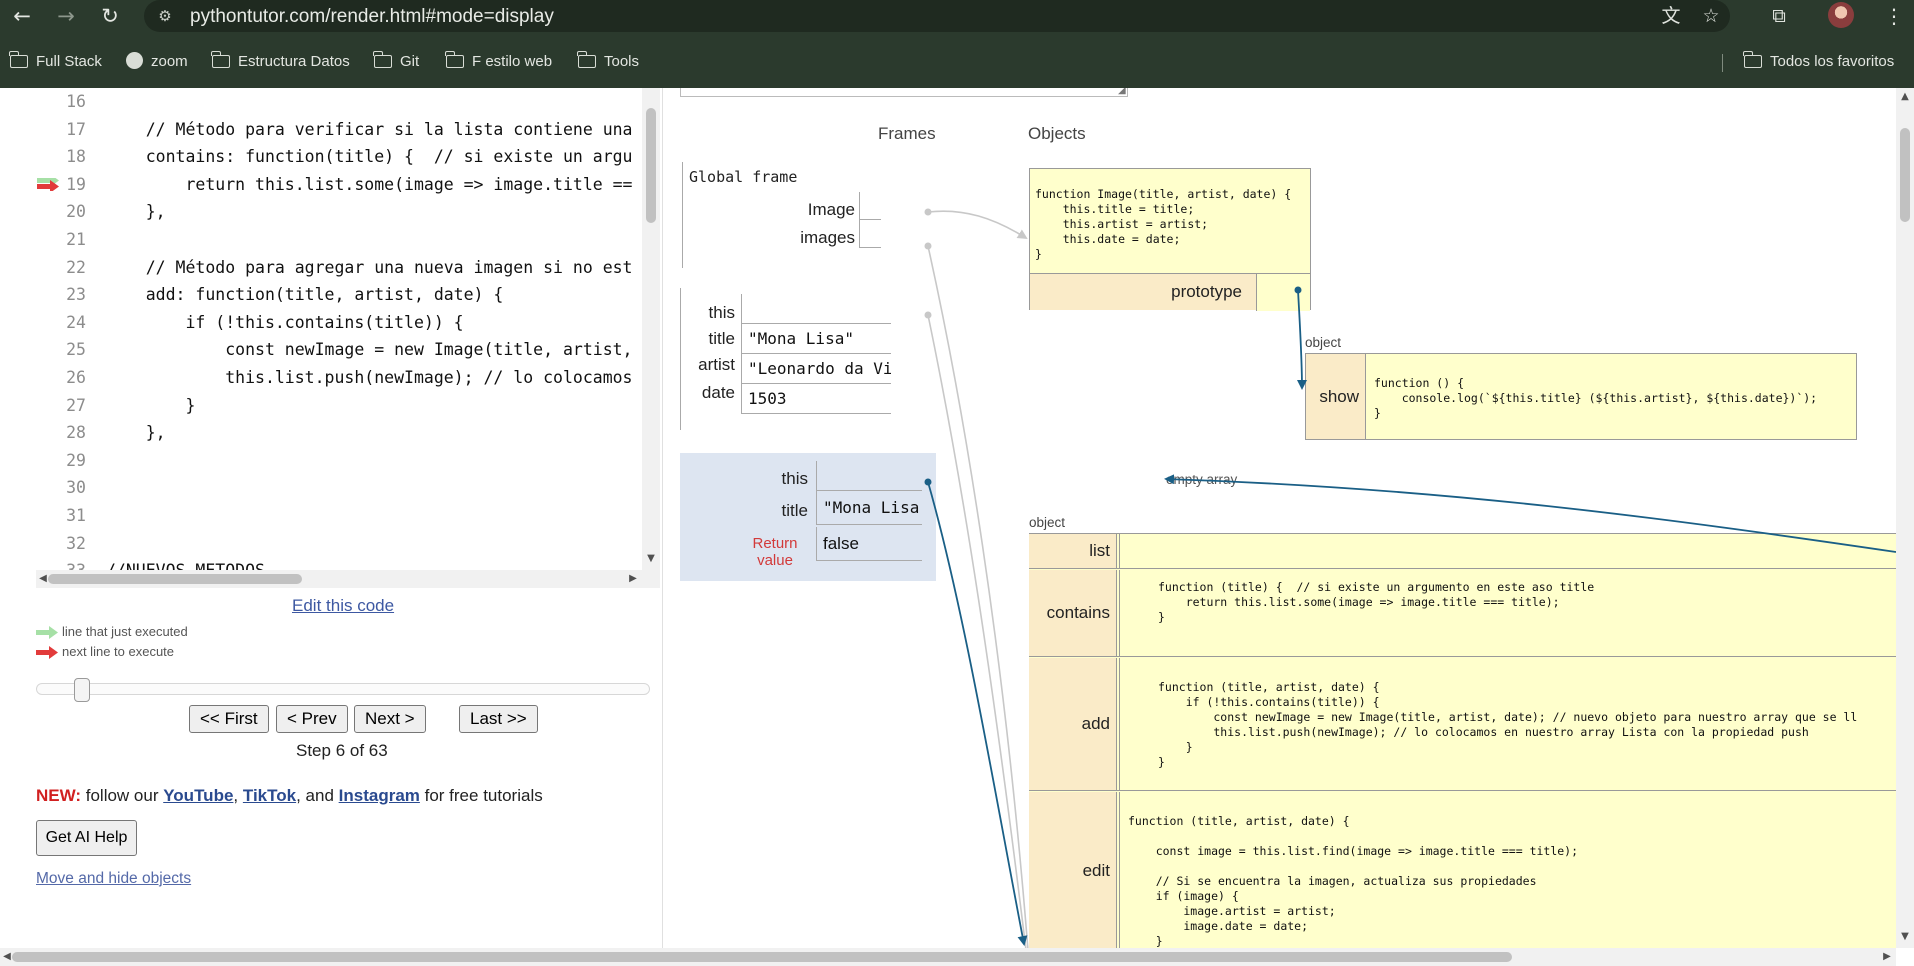 This screenshot has height=966, width=1914. I want to click on show-key: show, so click(1336, 396).